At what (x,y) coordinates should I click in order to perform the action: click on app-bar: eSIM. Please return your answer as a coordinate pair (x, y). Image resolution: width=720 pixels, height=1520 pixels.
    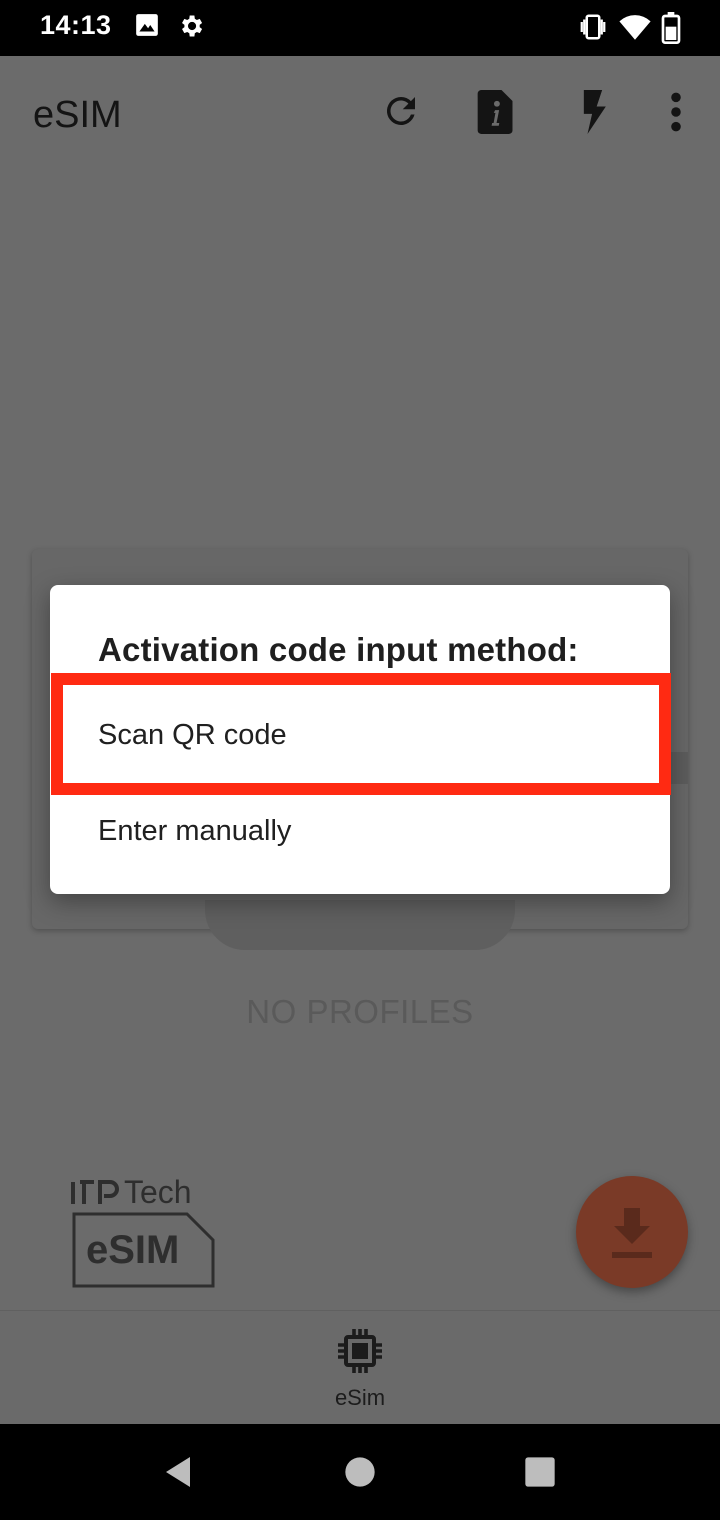
    Looking at the image, I should click on (360, 114).